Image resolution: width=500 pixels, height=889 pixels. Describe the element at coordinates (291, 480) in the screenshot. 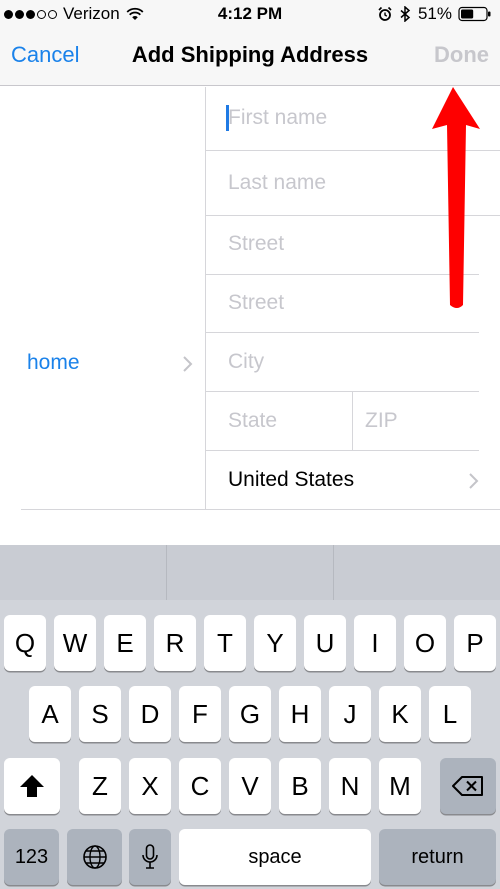

I see `country-field: United States` at that location.